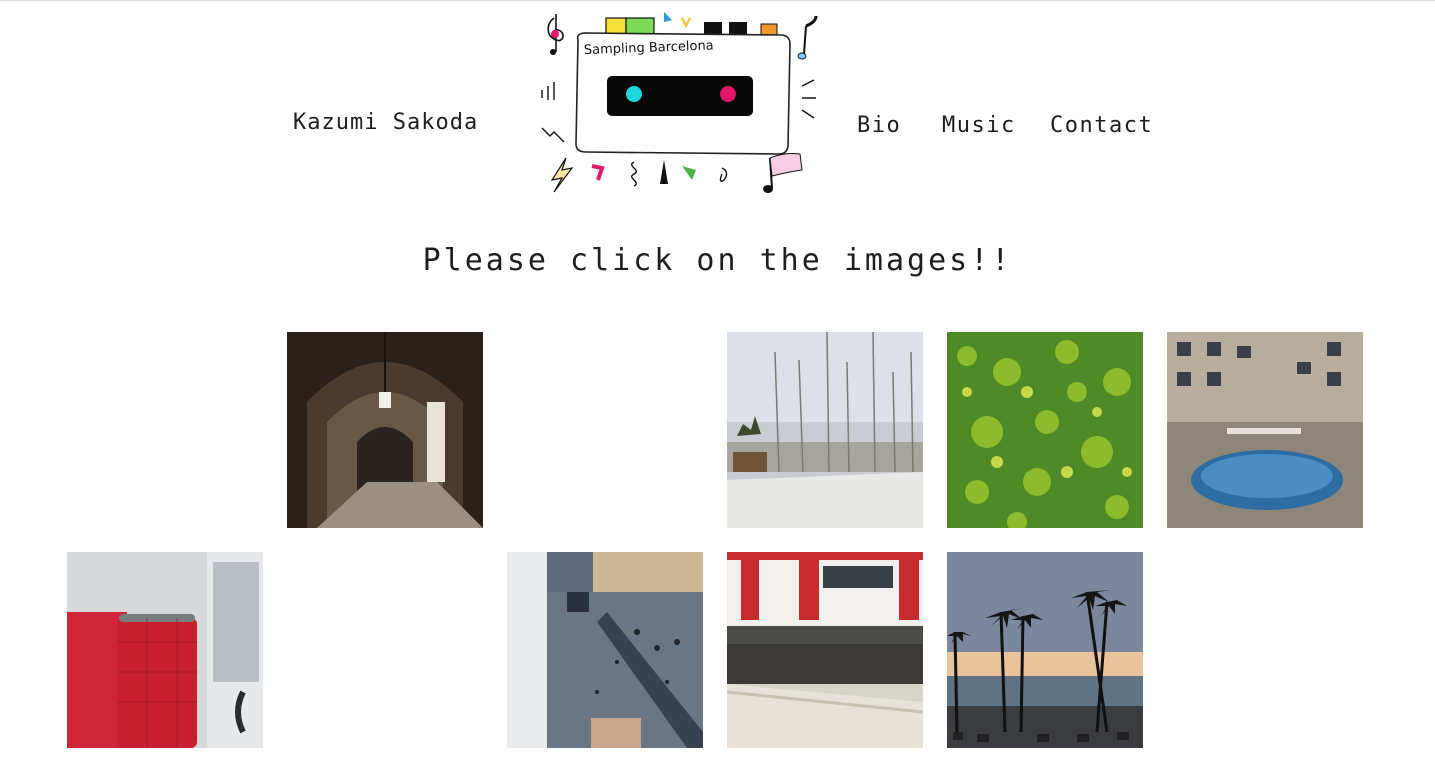  Describe the element at coordinates (783, 173) in the screenshot. I see `pink-flag-note-icon` at that location.